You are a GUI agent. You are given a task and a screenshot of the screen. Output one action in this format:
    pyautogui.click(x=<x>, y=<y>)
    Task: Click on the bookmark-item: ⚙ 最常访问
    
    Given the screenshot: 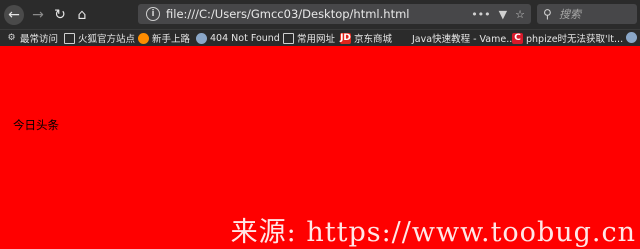 What is the action you would take?
    pyautogui.click(x=32, y=38)
    